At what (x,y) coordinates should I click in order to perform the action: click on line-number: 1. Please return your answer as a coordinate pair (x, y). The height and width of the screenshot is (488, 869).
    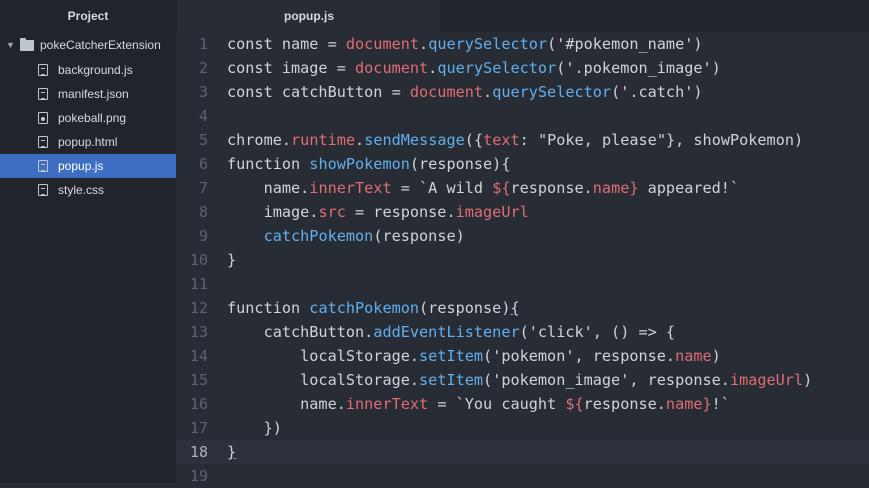
    Looking at the image, I should click on (203, 44).